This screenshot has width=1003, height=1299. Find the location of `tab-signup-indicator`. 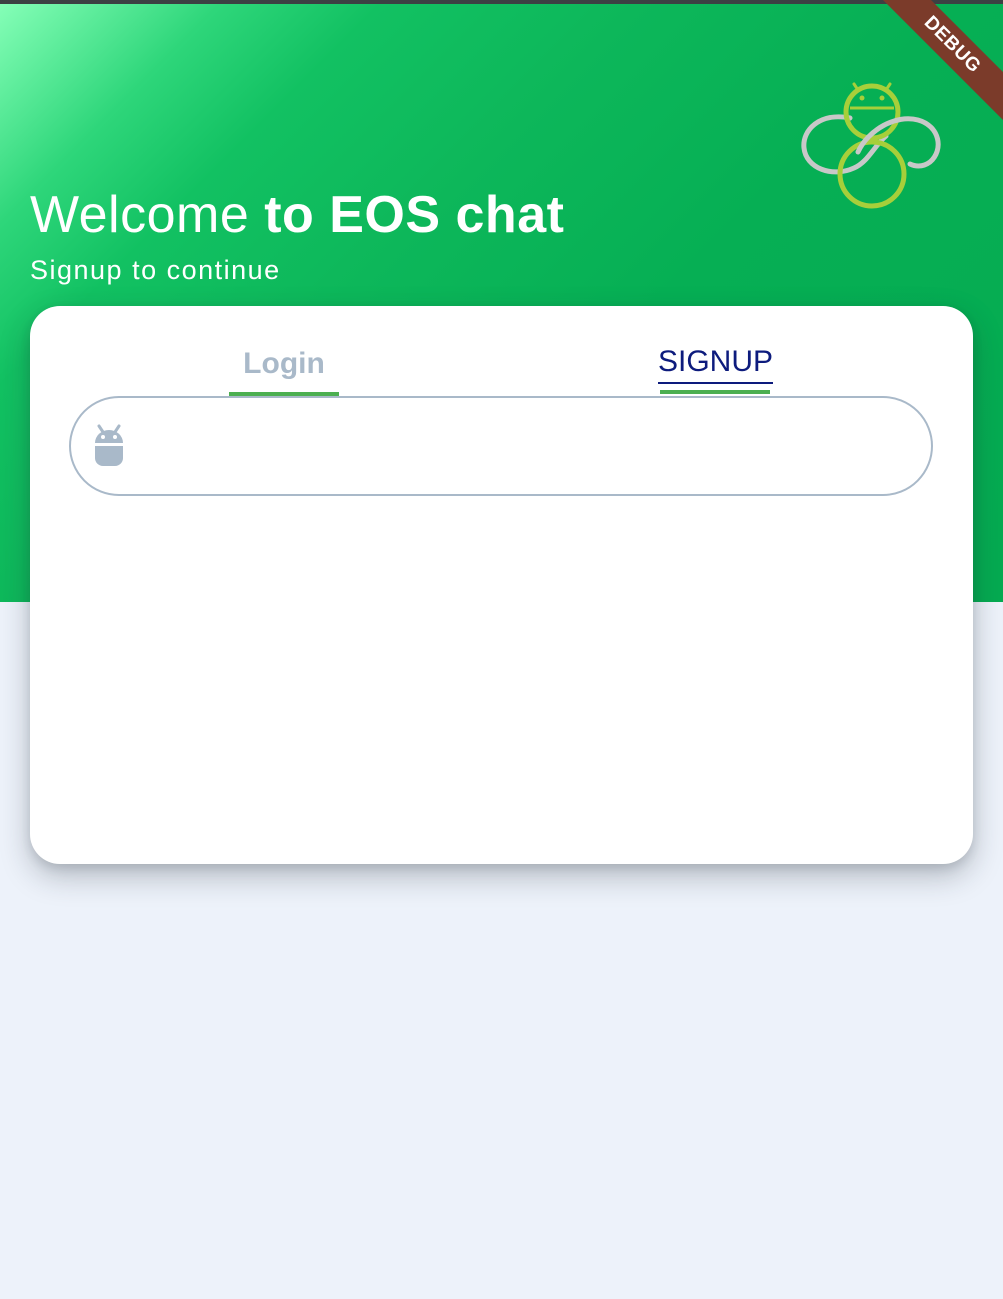

tab-signup-indicator is located at coordinates (715, 392).